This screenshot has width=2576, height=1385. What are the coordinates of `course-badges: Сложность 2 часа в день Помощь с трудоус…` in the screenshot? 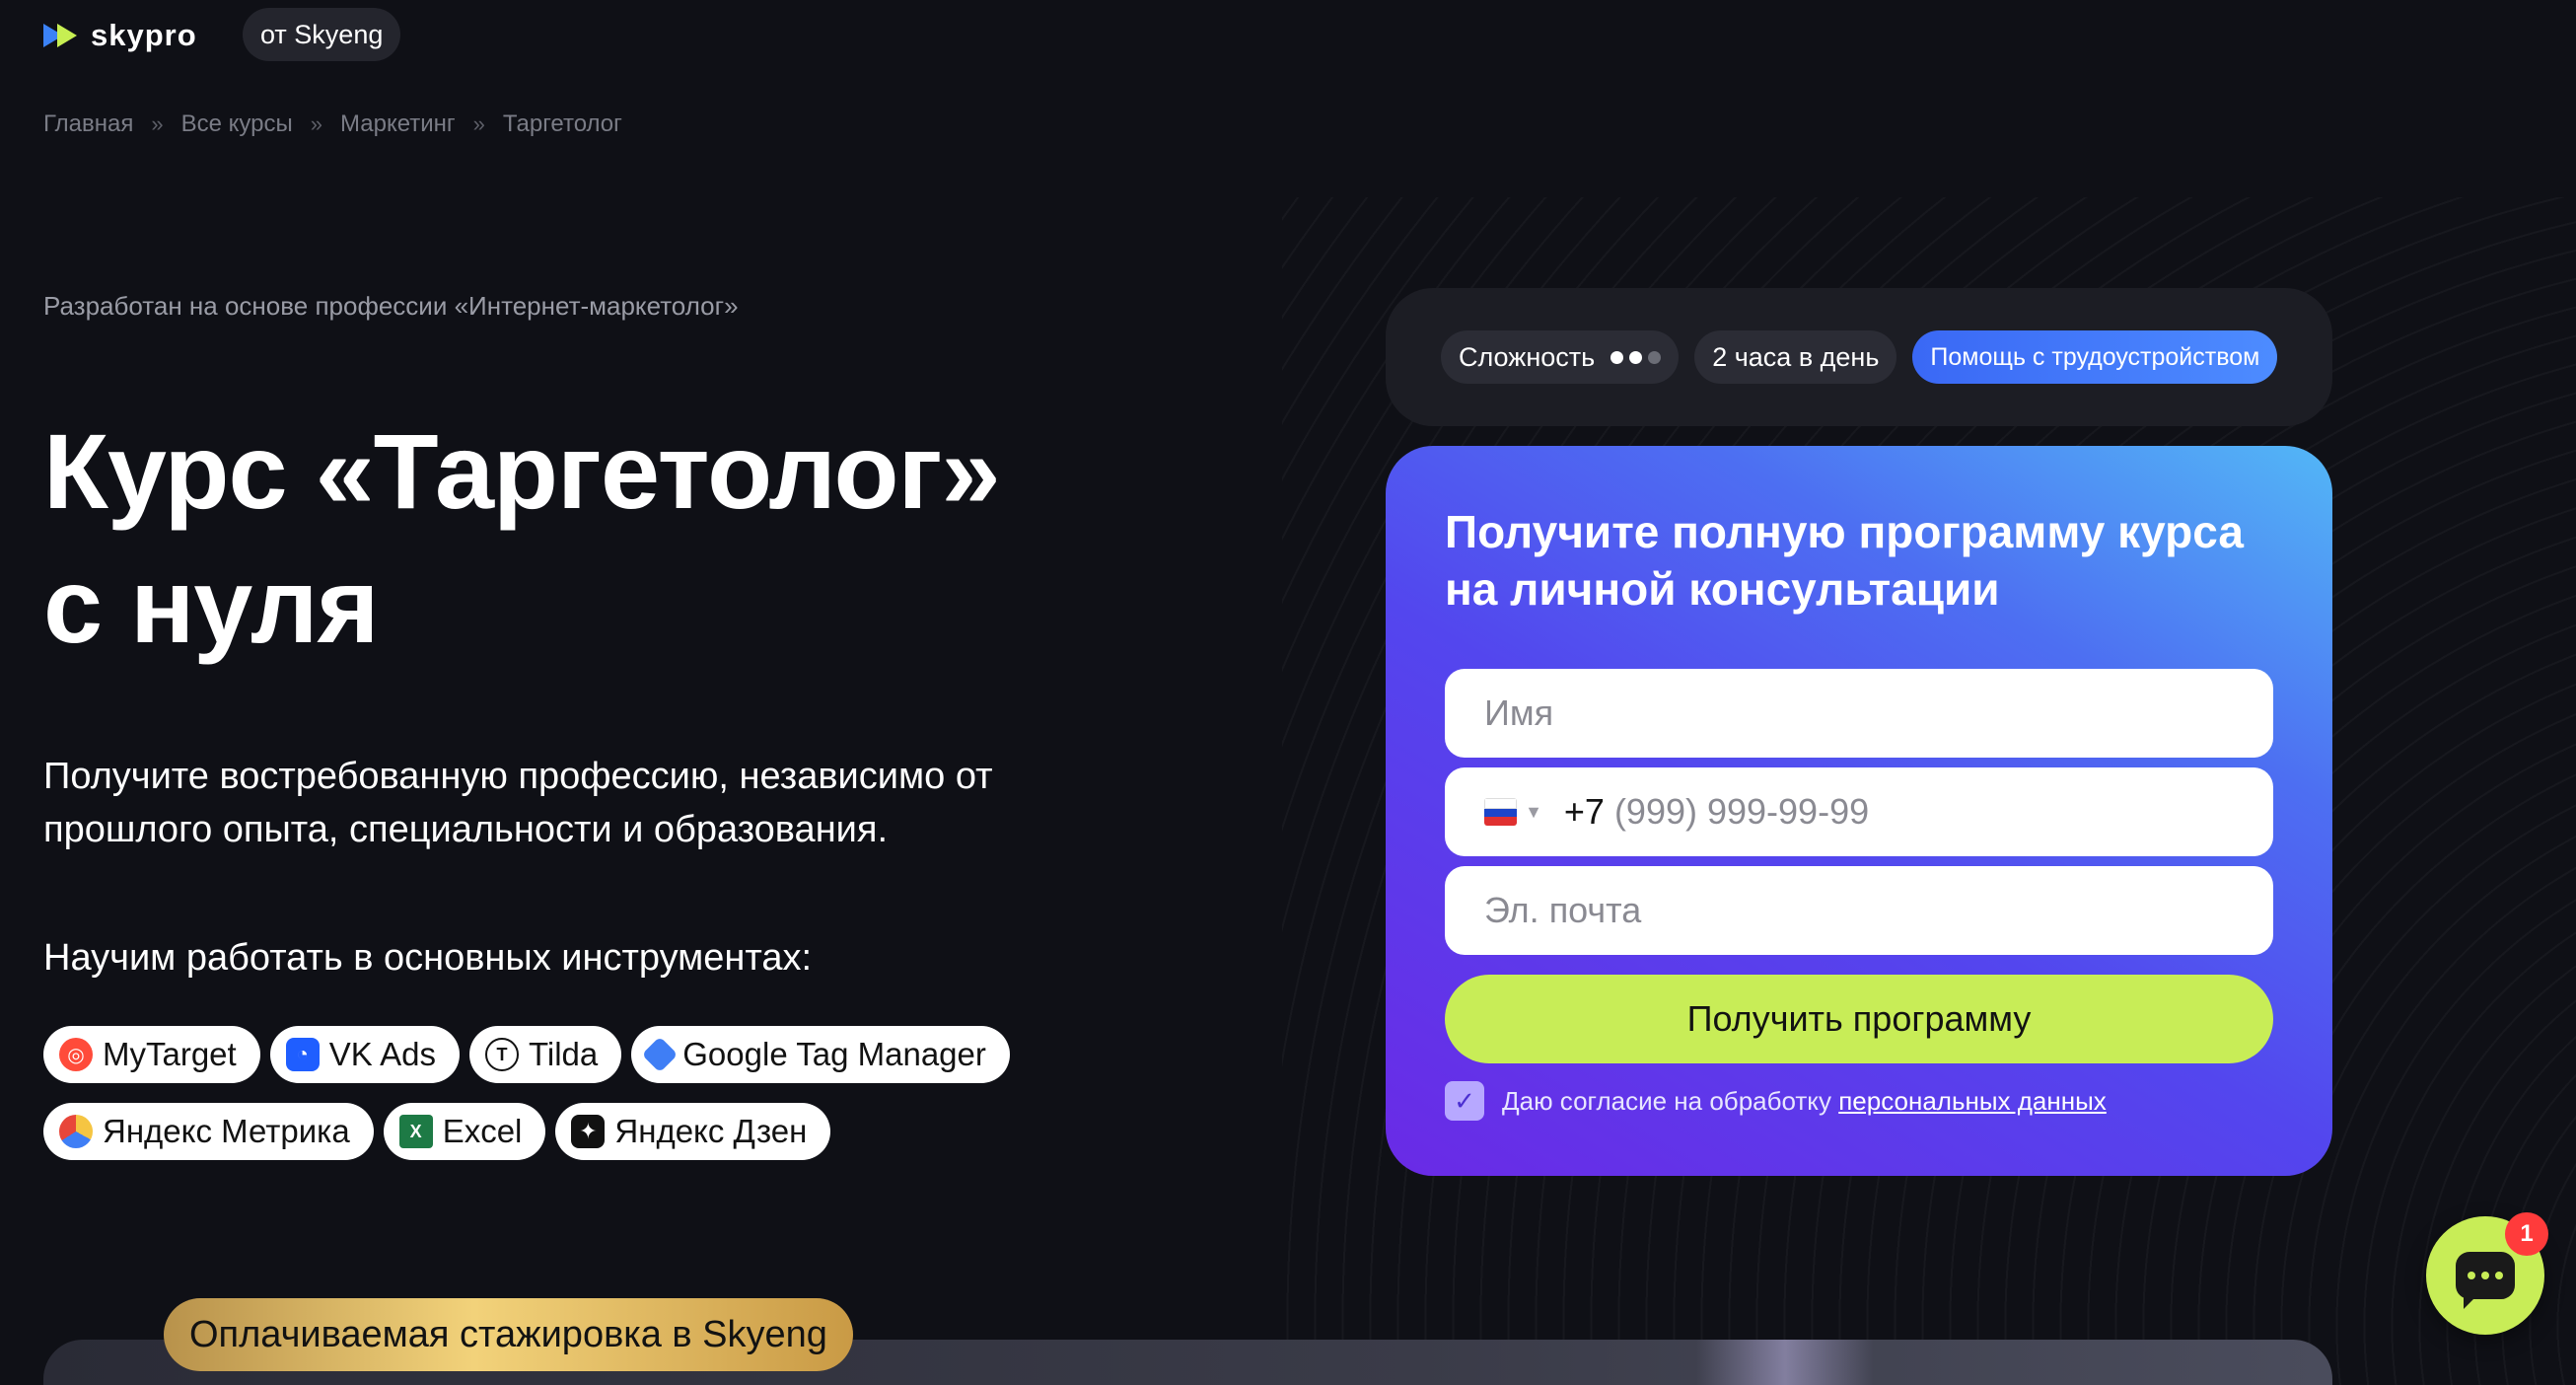 It's located at (1859, 357).